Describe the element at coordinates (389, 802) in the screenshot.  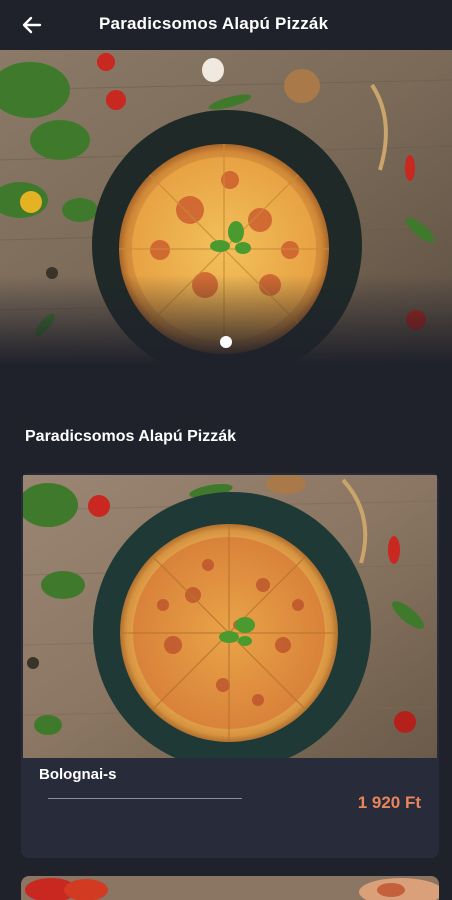
I see `product-price: 1 920 Ft` at that location.